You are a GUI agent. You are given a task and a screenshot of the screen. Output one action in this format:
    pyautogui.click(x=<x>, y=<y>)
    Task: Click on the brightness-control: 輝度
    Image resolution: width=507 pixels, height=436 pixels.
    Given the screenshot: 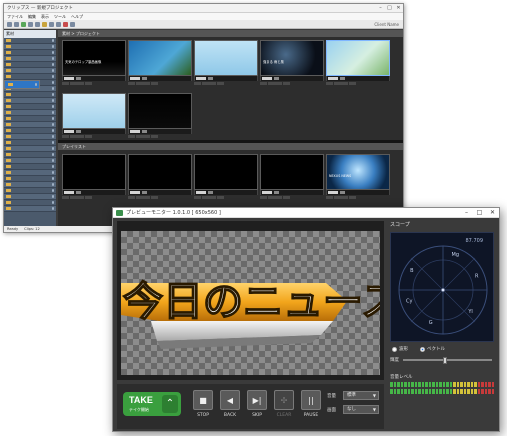 What is the action you would take?
    pyautogui.click(x=442, y=360)
    